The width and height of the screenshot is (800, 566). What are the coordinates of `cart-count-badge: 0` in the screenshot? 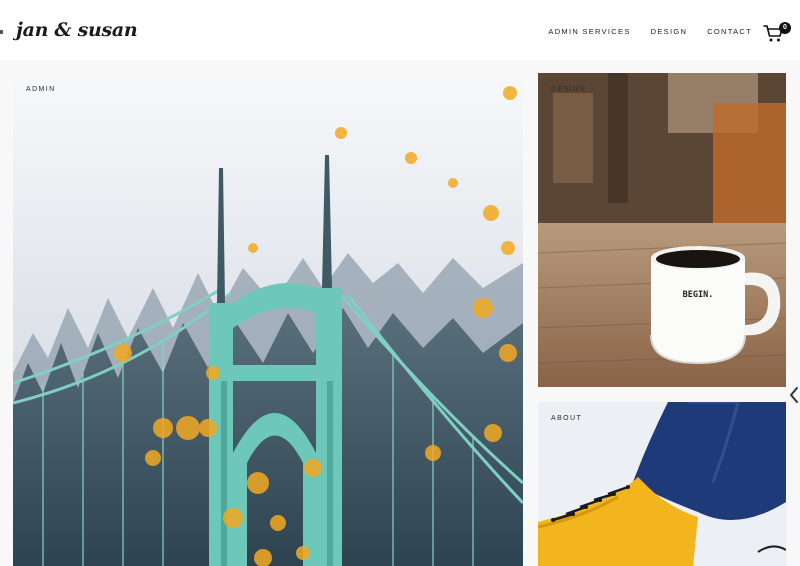 It's located at (785, 28).